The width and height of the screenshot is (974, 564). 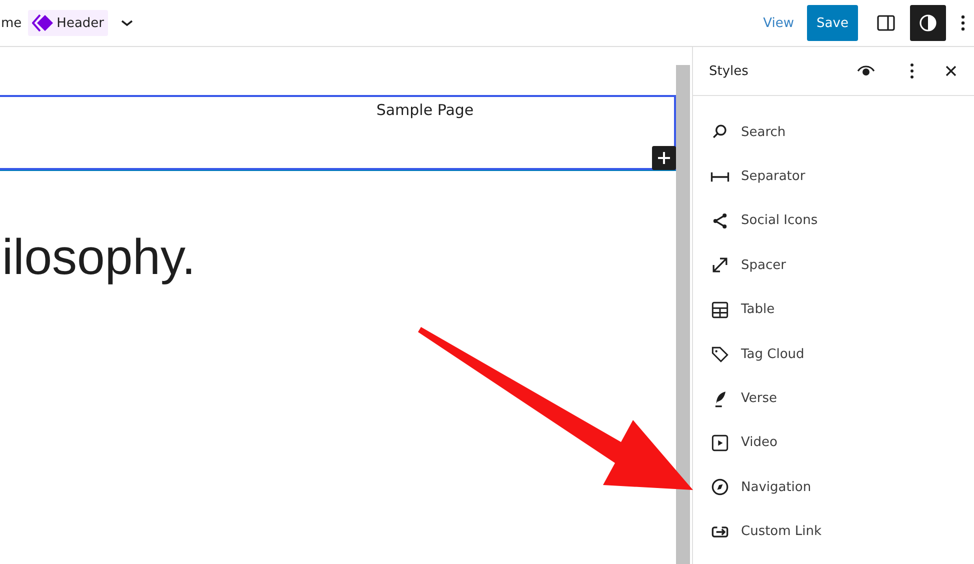 What do you see at coordinates (43, 23) in the screenshot?
I see `diamond-icon` at bounding box center [43, 23].